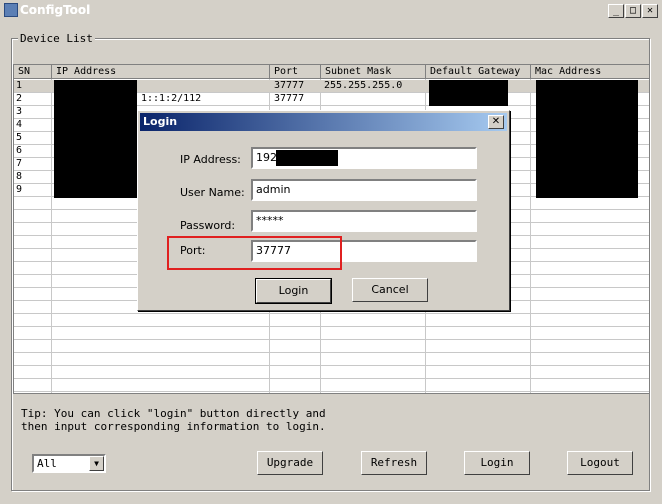 This screenshot has width=662, height=504. What do you see at coordinates (307, 158) in the screenshot?
I see `redacted-ip-value` at bounding box center [307, 158].